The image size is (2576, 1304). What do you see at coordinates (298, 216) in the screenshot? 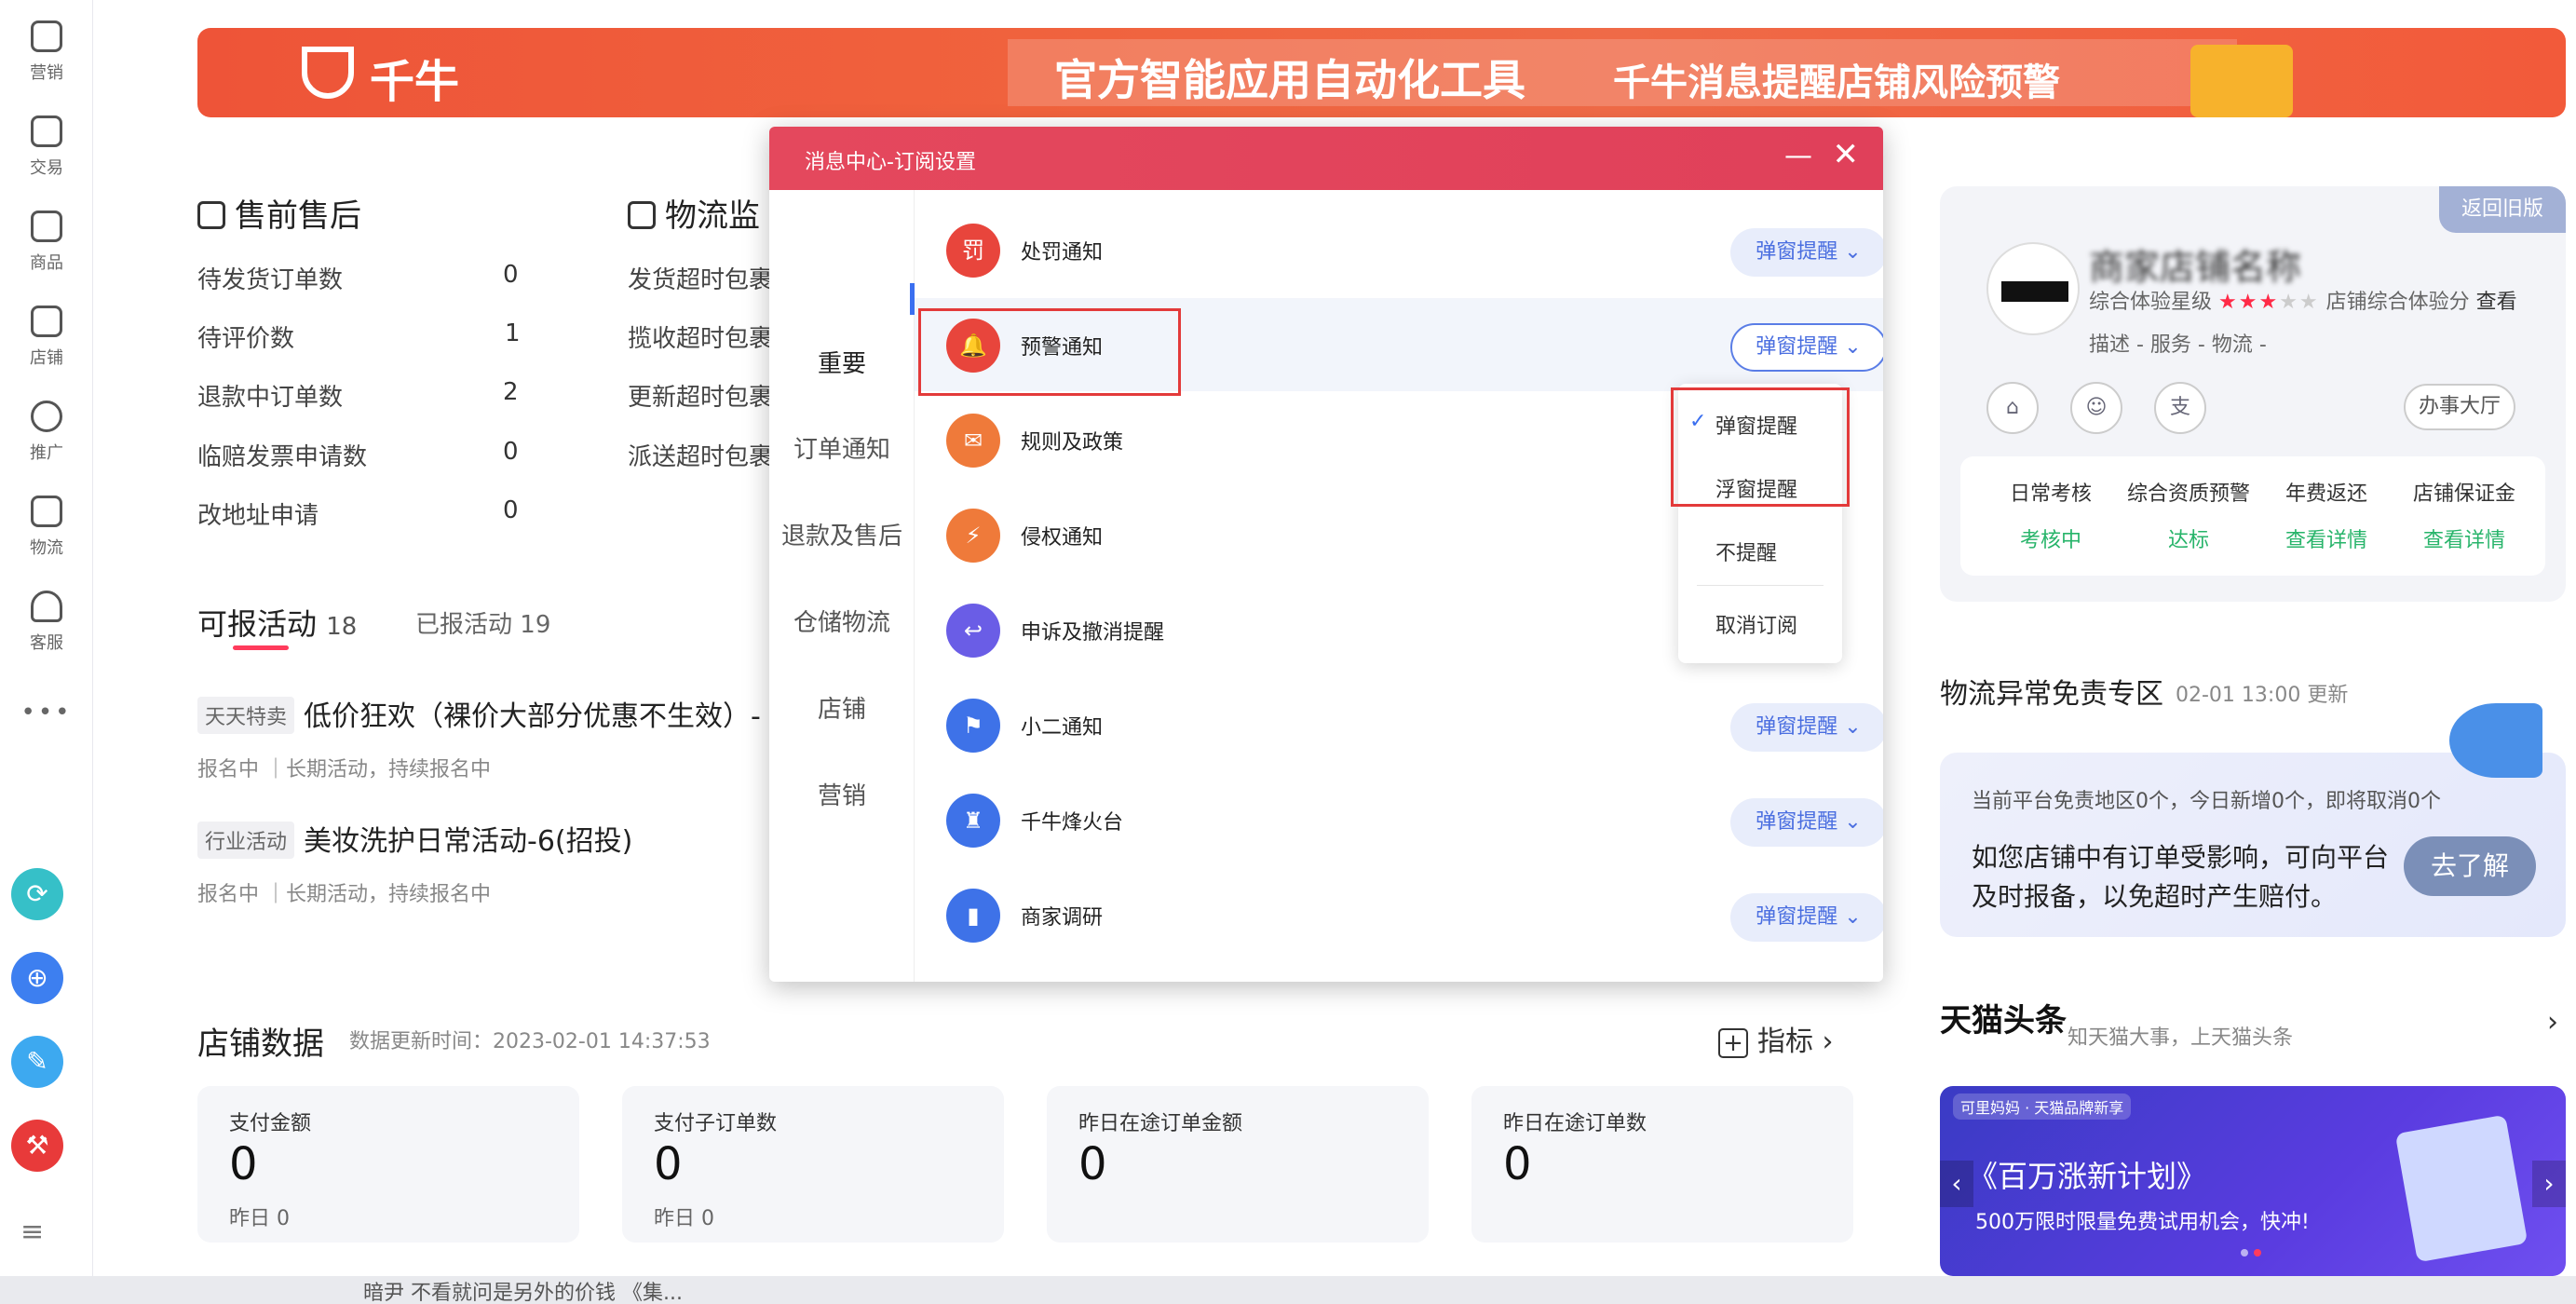
I see `presale-title-text: 售前售后` at bounding box center [298, 216].